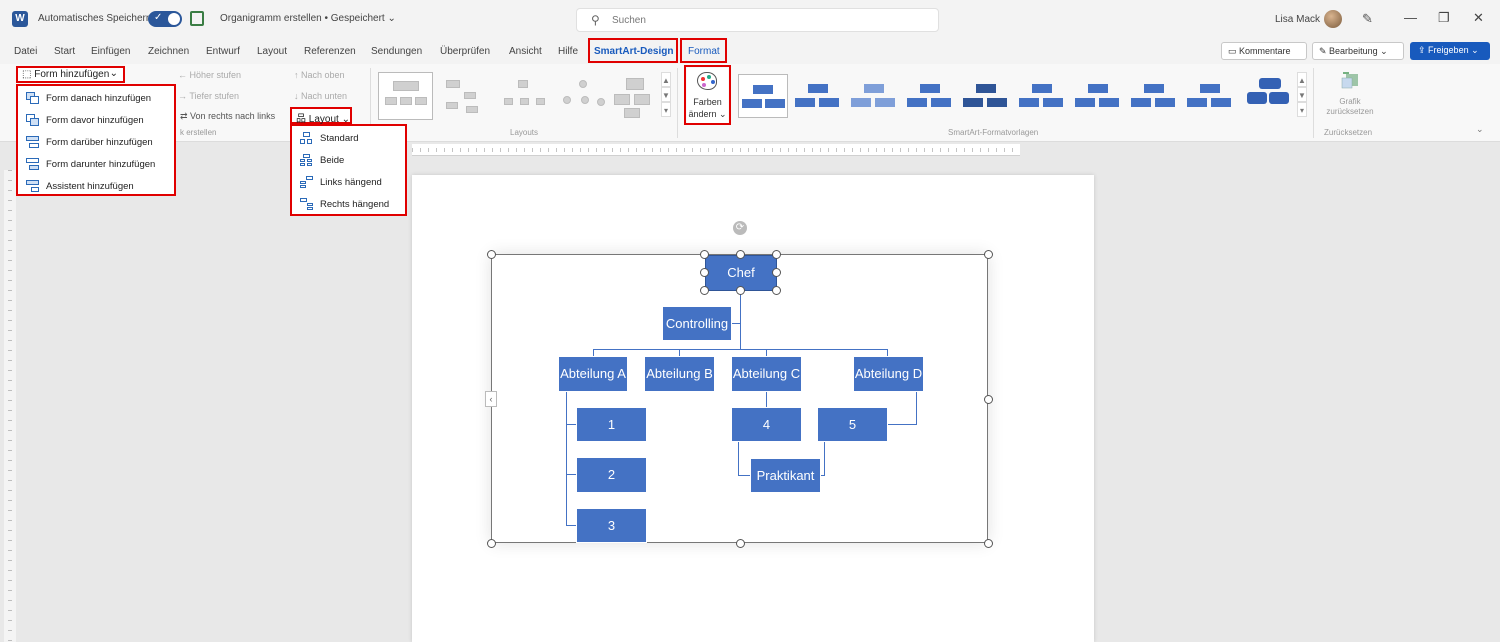  Describe the element at coordinates (1351, 80) in the screenshot. I see `reset-graphic-icon` at that location.